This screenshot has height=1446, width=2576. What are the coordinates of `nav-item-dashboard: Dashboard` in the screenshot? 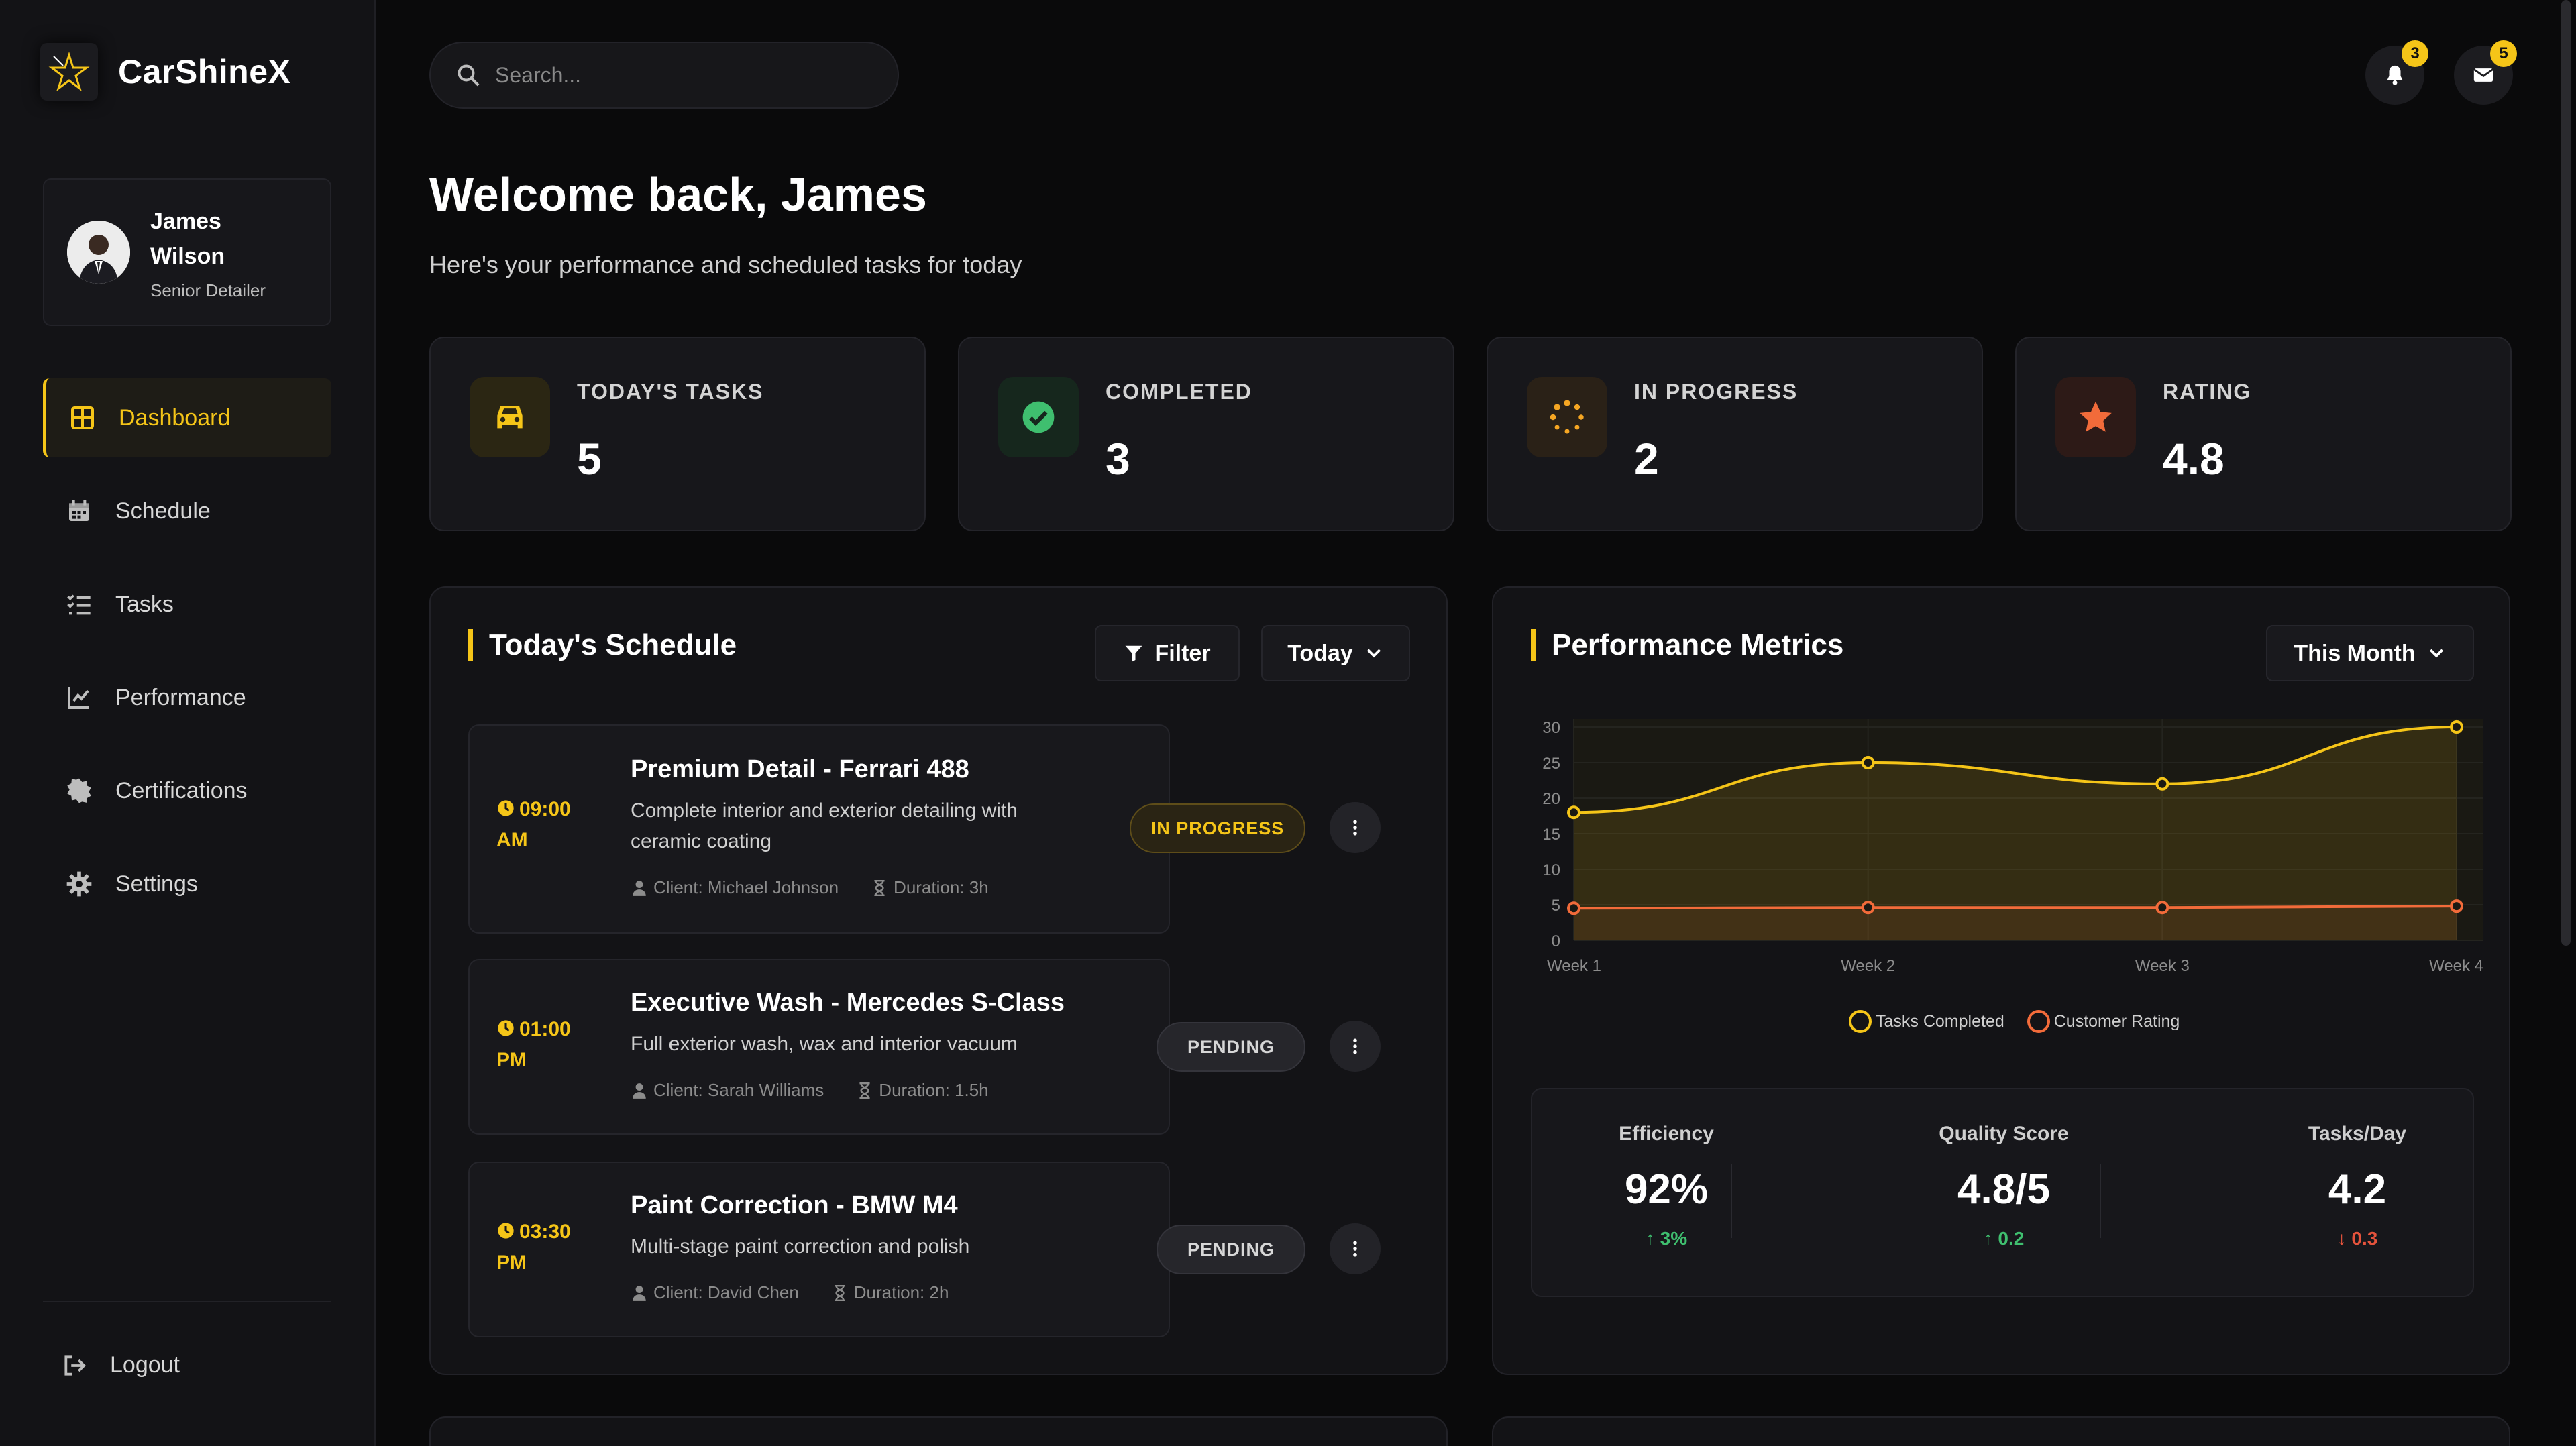 It's located at (187, 417).